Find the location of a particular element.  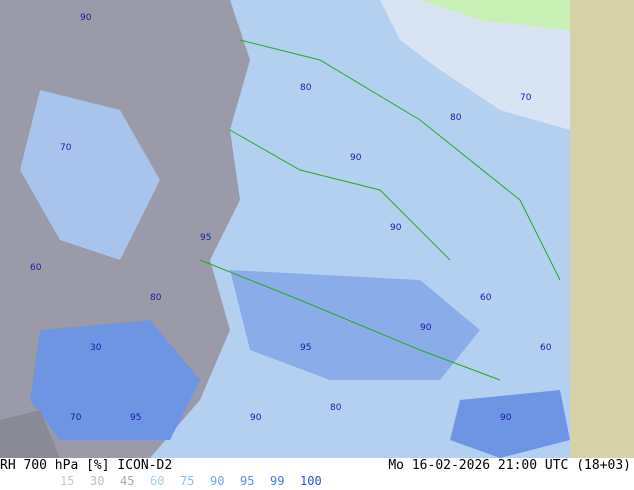

outside-domain-east is located at coordinates (602, 229).